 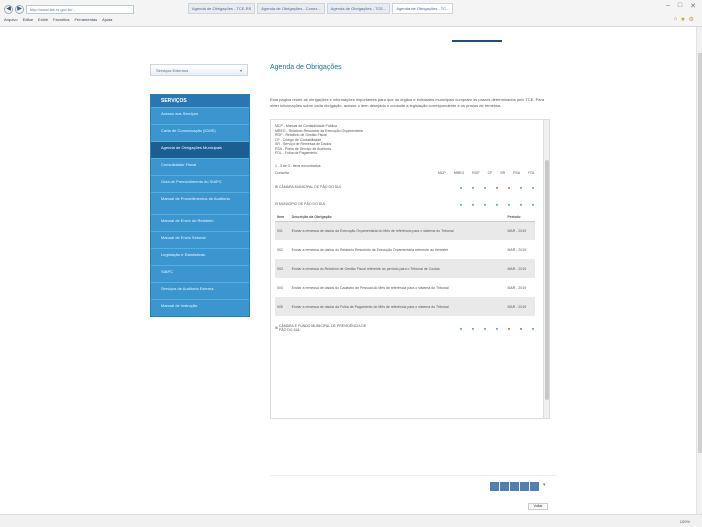 I want to click on menu-favorites: Favoritos, so click(x=61, y=21).